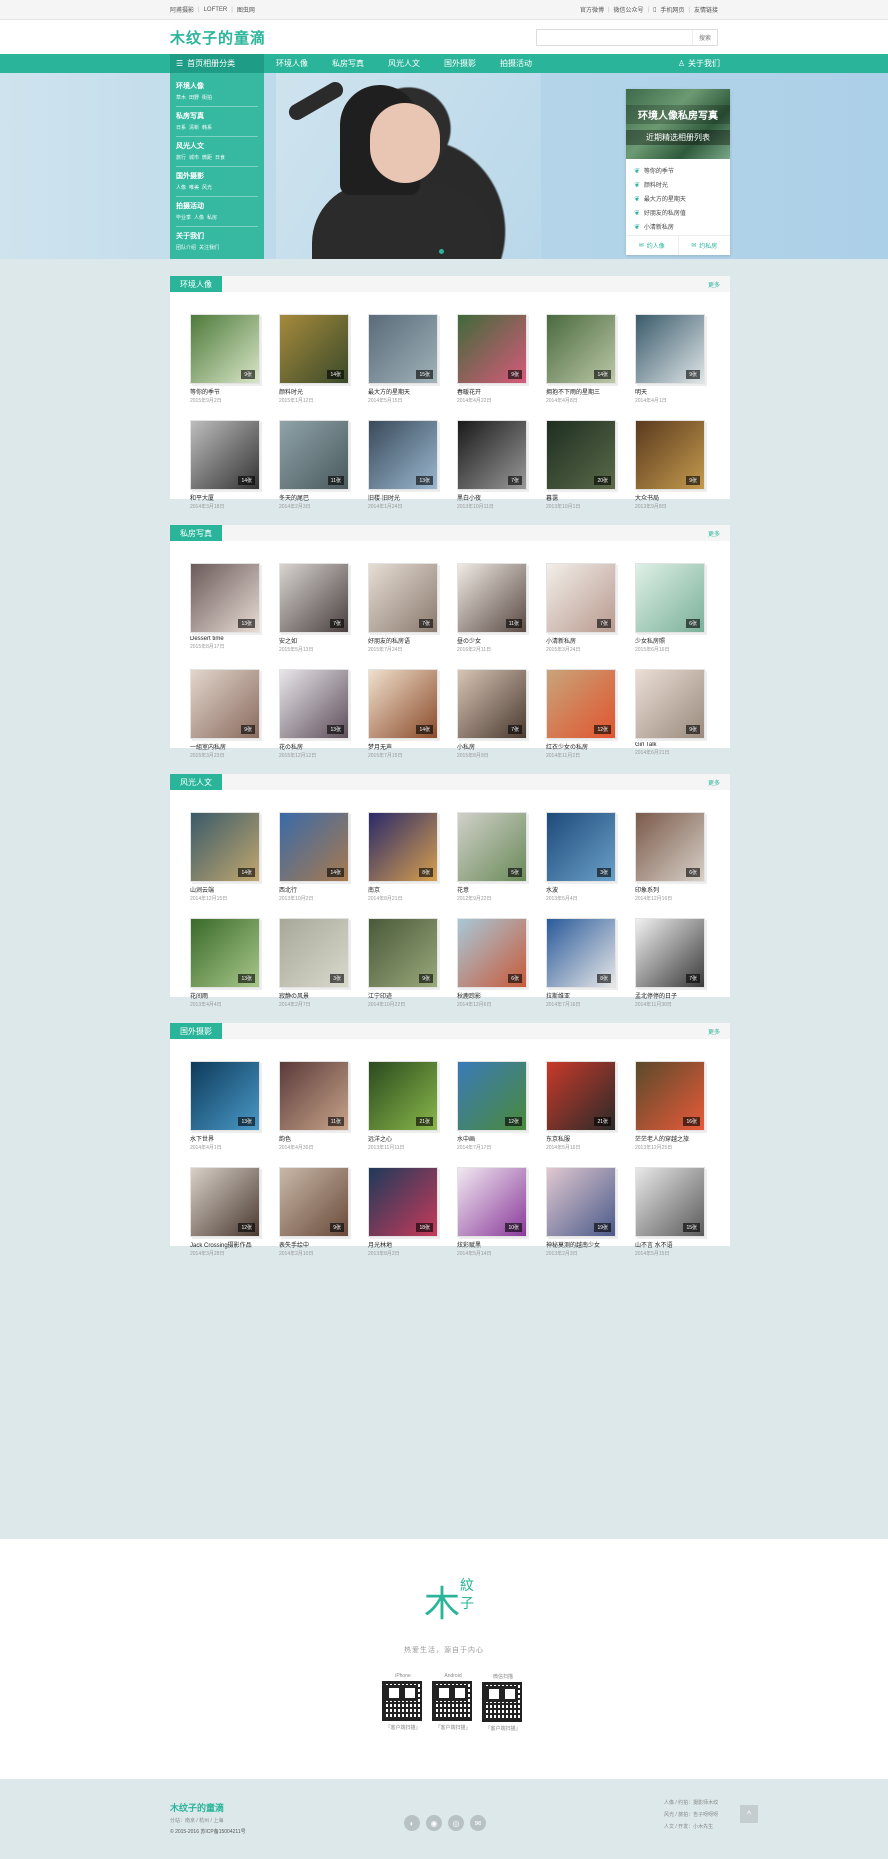 Image resolution: width=888 pixels, height=1859 pixels. I want to click on album-card: 9张 Girl Talk 2014年6月21日, so click(670, 714).